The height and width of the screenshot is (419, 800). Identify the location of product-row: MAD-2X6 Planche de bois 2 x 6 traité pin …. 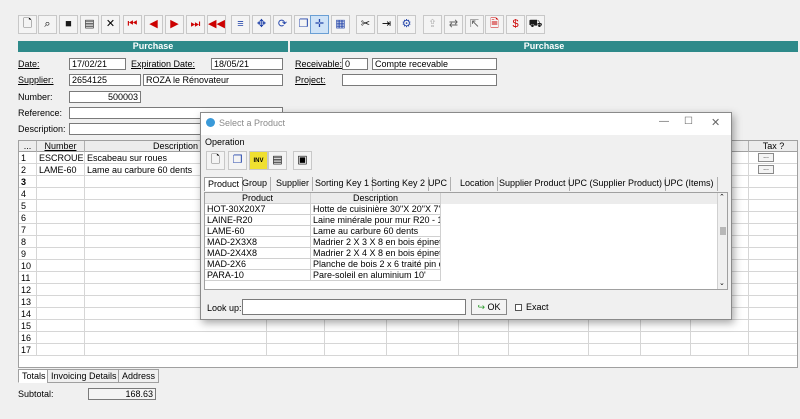
(461, 264).